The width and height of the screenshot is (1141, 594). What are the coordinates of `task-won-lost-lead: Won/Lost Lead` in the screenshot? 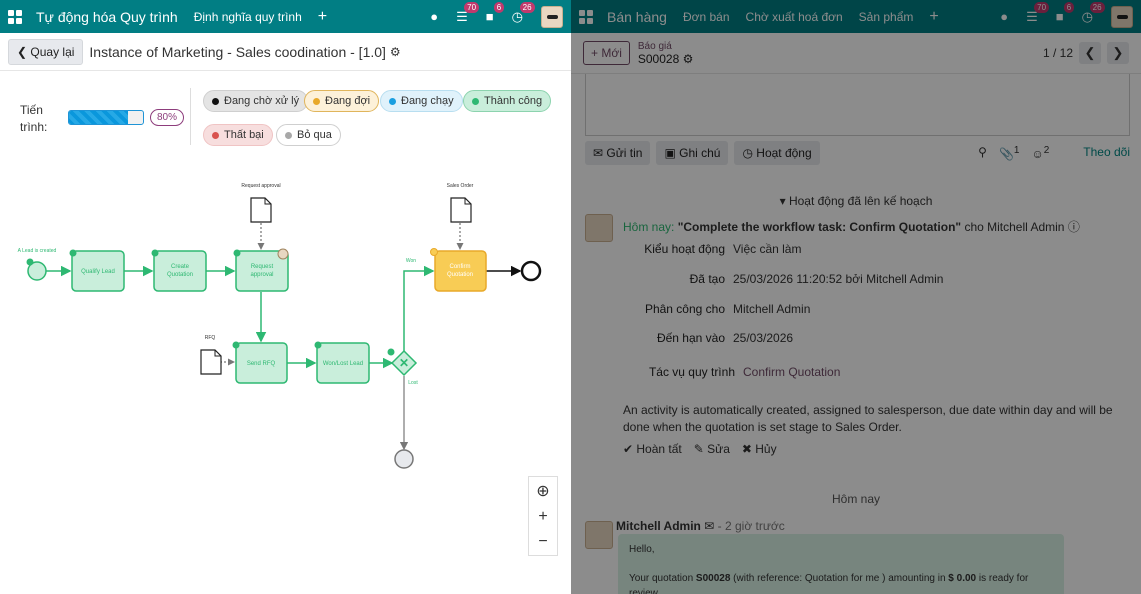 It's located at (342, 362).